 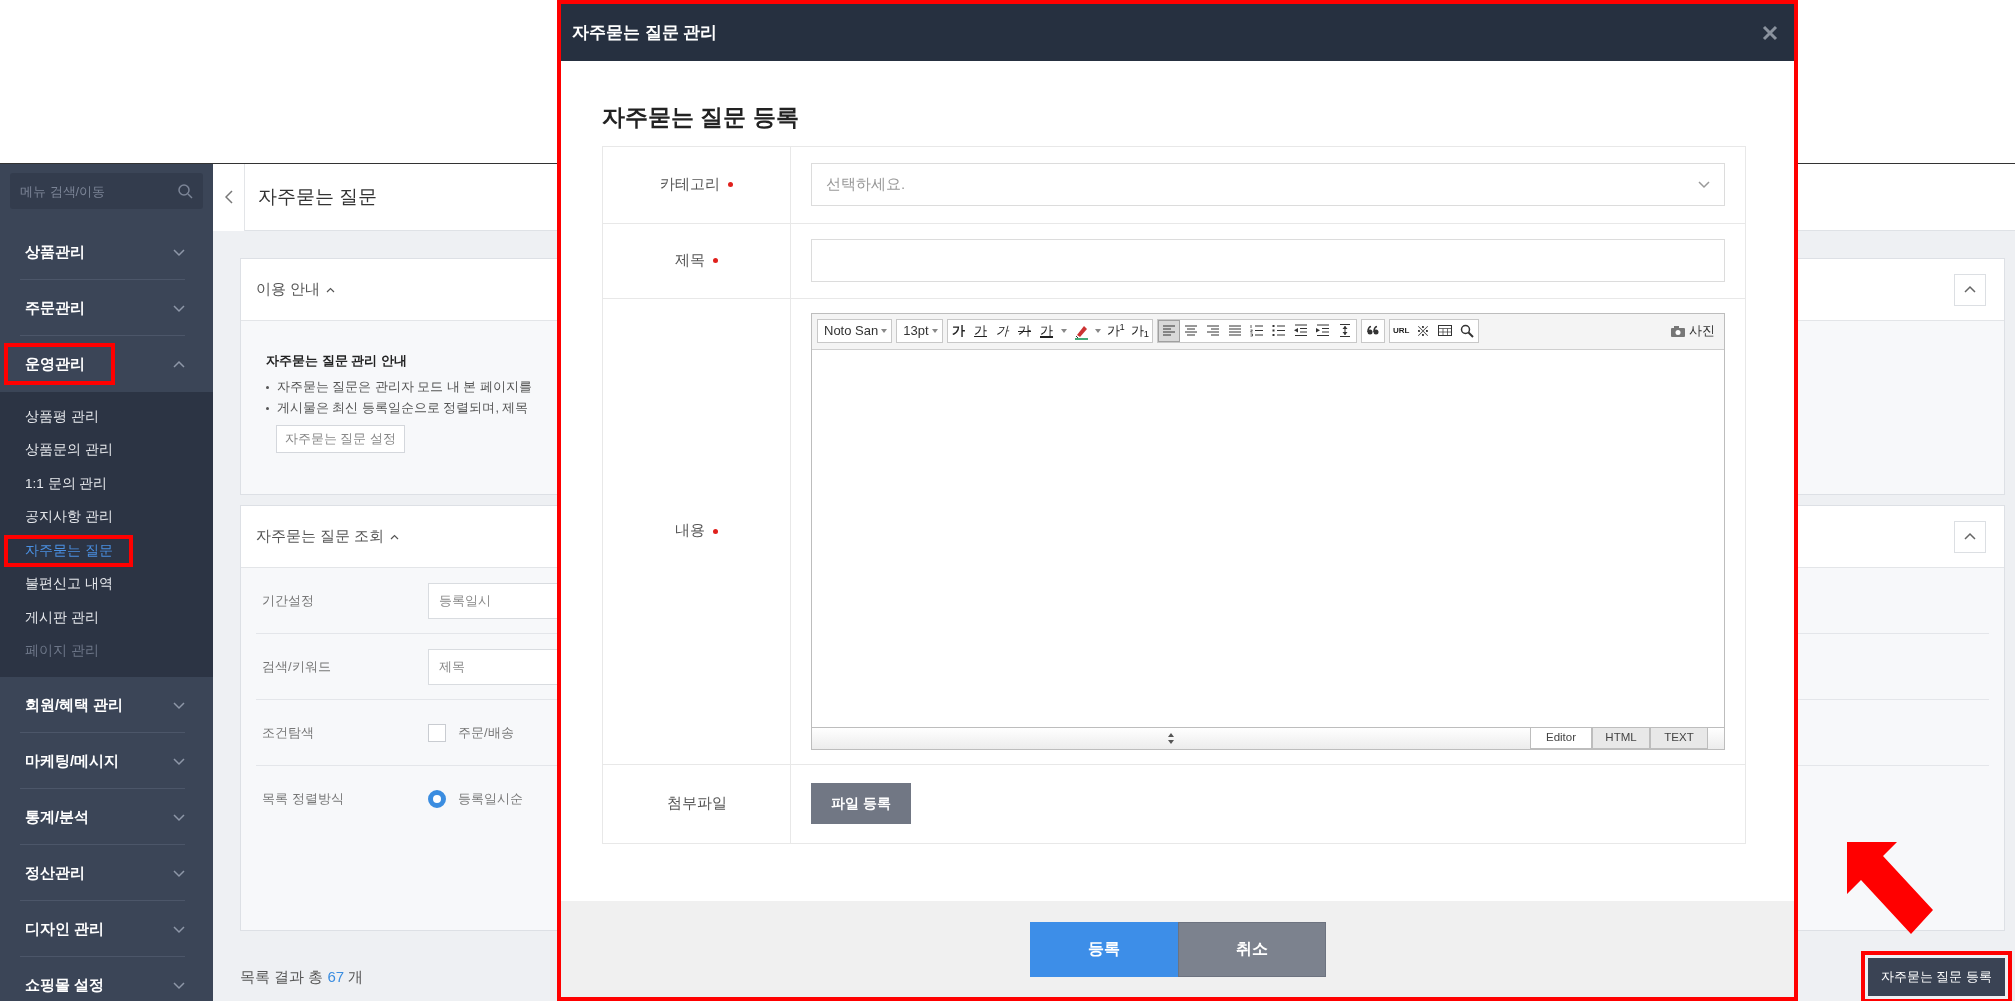 I want to click on resize-handle-icon, so click(x=1171, y=738).